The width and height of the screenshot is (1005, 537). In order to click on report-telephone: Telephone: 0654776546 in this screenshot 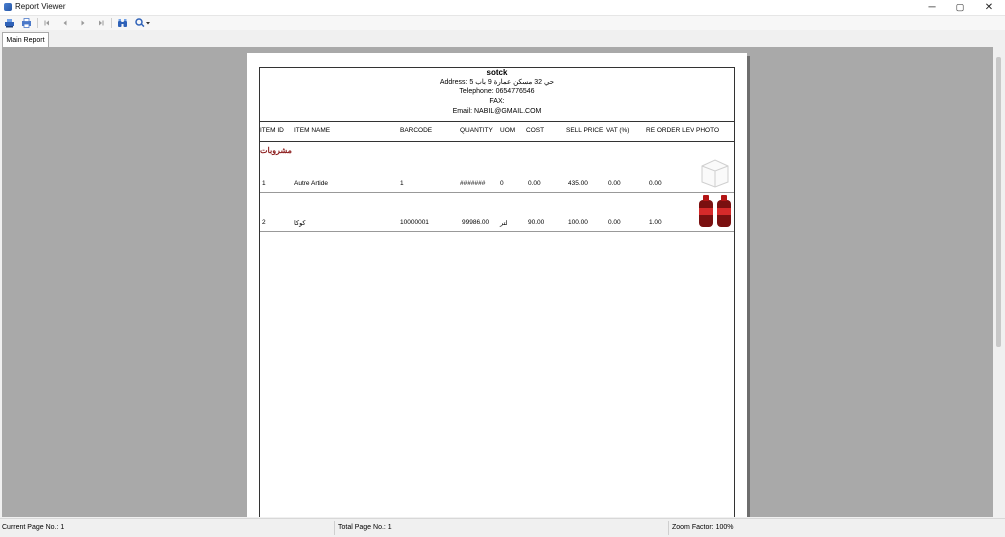, I will do `click(497, 91)`.